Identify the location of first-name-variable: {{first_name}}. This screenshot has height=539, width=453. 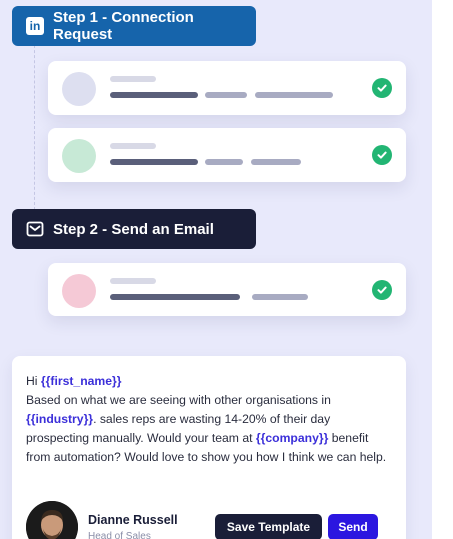
(81, 381).